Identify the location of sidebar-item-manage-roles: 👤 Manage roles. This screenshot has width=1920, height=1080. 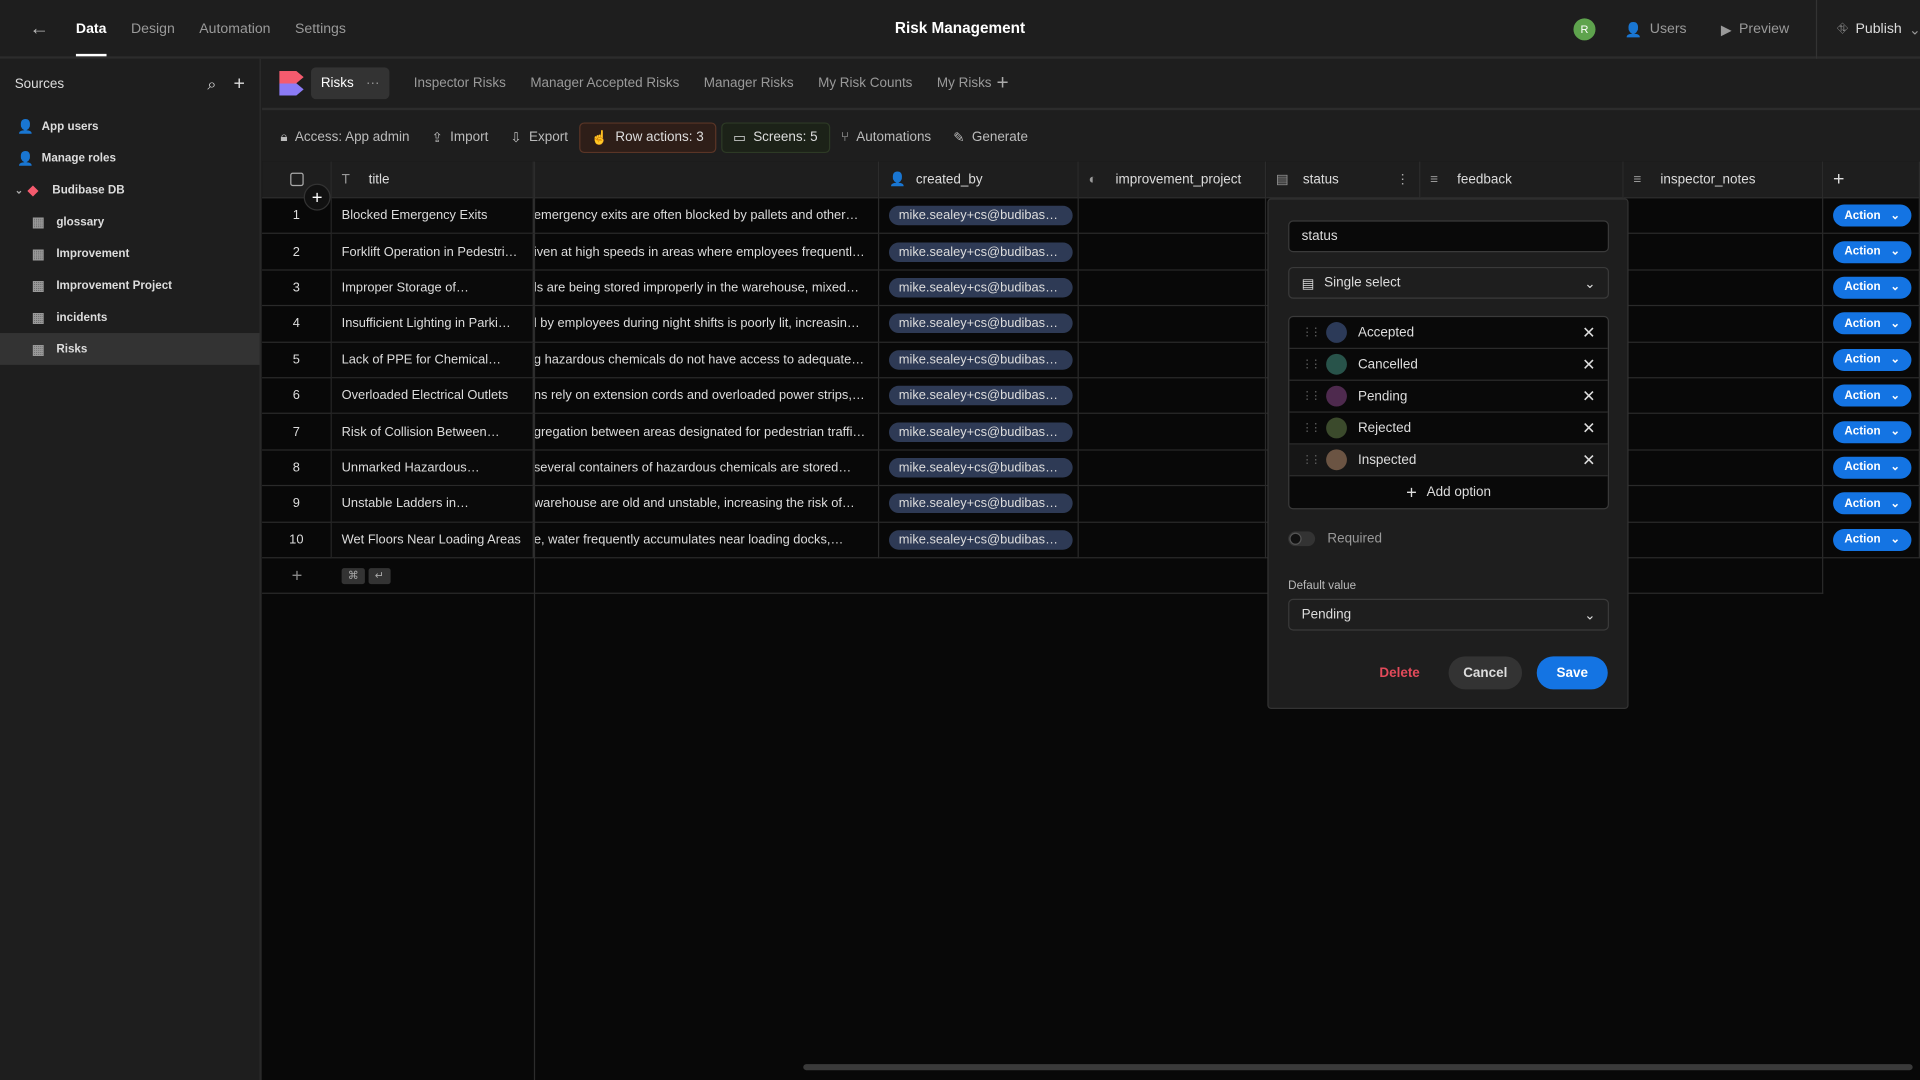
(130, 158).